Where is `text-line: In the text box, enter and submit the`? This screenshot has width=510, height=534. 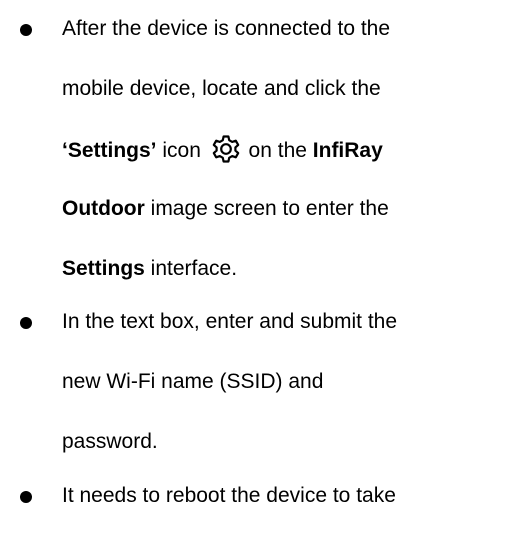
text-line: In the text box, enter and submit the is located at coordinates (229, 322).